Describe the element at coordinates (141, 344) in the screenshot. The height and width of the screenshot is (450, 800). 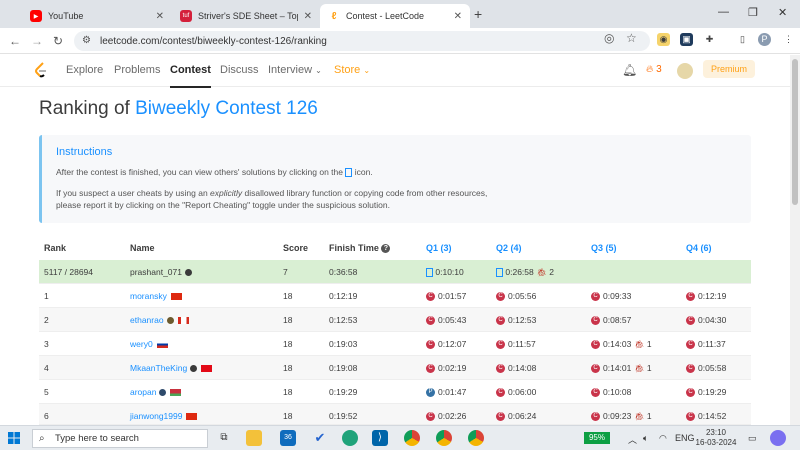
I see `username: wery0` at that location.